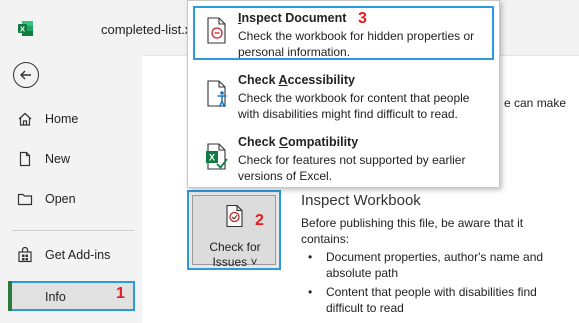 The image size is (579, 323). I want to click on compatibility-icon: X, so click(217, 156).